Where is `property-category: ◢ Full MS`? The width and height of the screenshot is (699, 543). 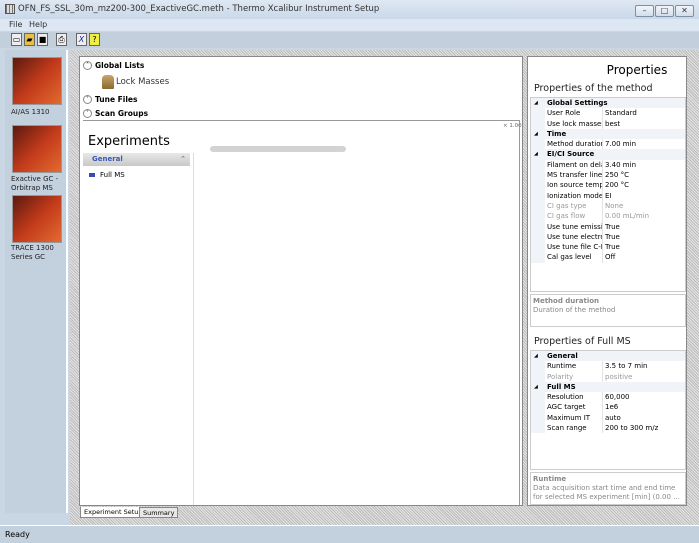
property-category: ◢ Full MS is located at coordinates (608, 387).